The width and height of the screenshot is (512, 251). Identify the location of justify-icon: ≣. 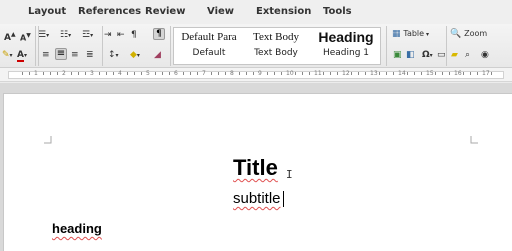
(90, 55).